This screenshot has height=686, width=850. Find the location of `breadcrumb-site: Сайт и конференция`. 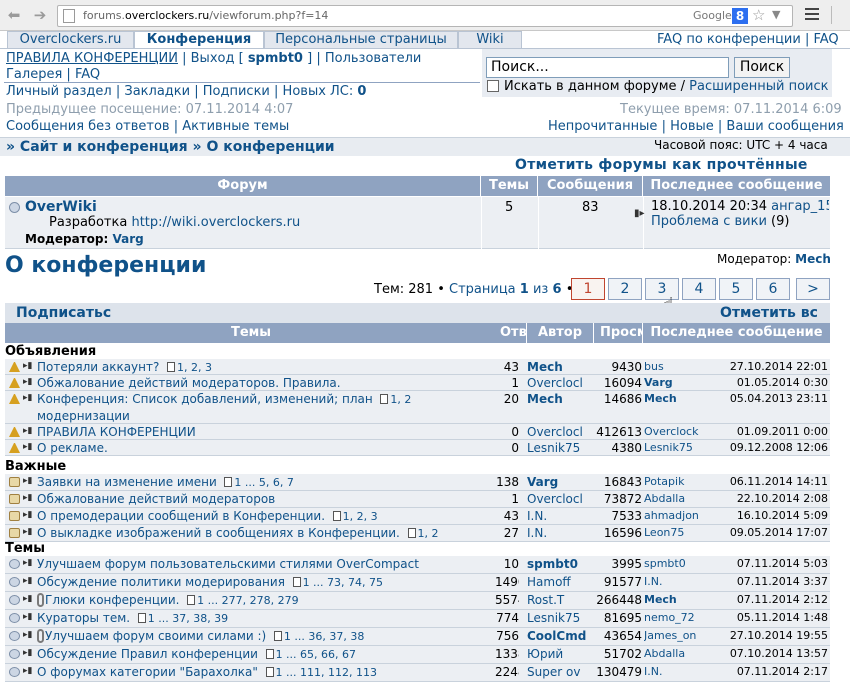

breadcrumb-site: Сайт и конференция is located at coordinates (104, 147).